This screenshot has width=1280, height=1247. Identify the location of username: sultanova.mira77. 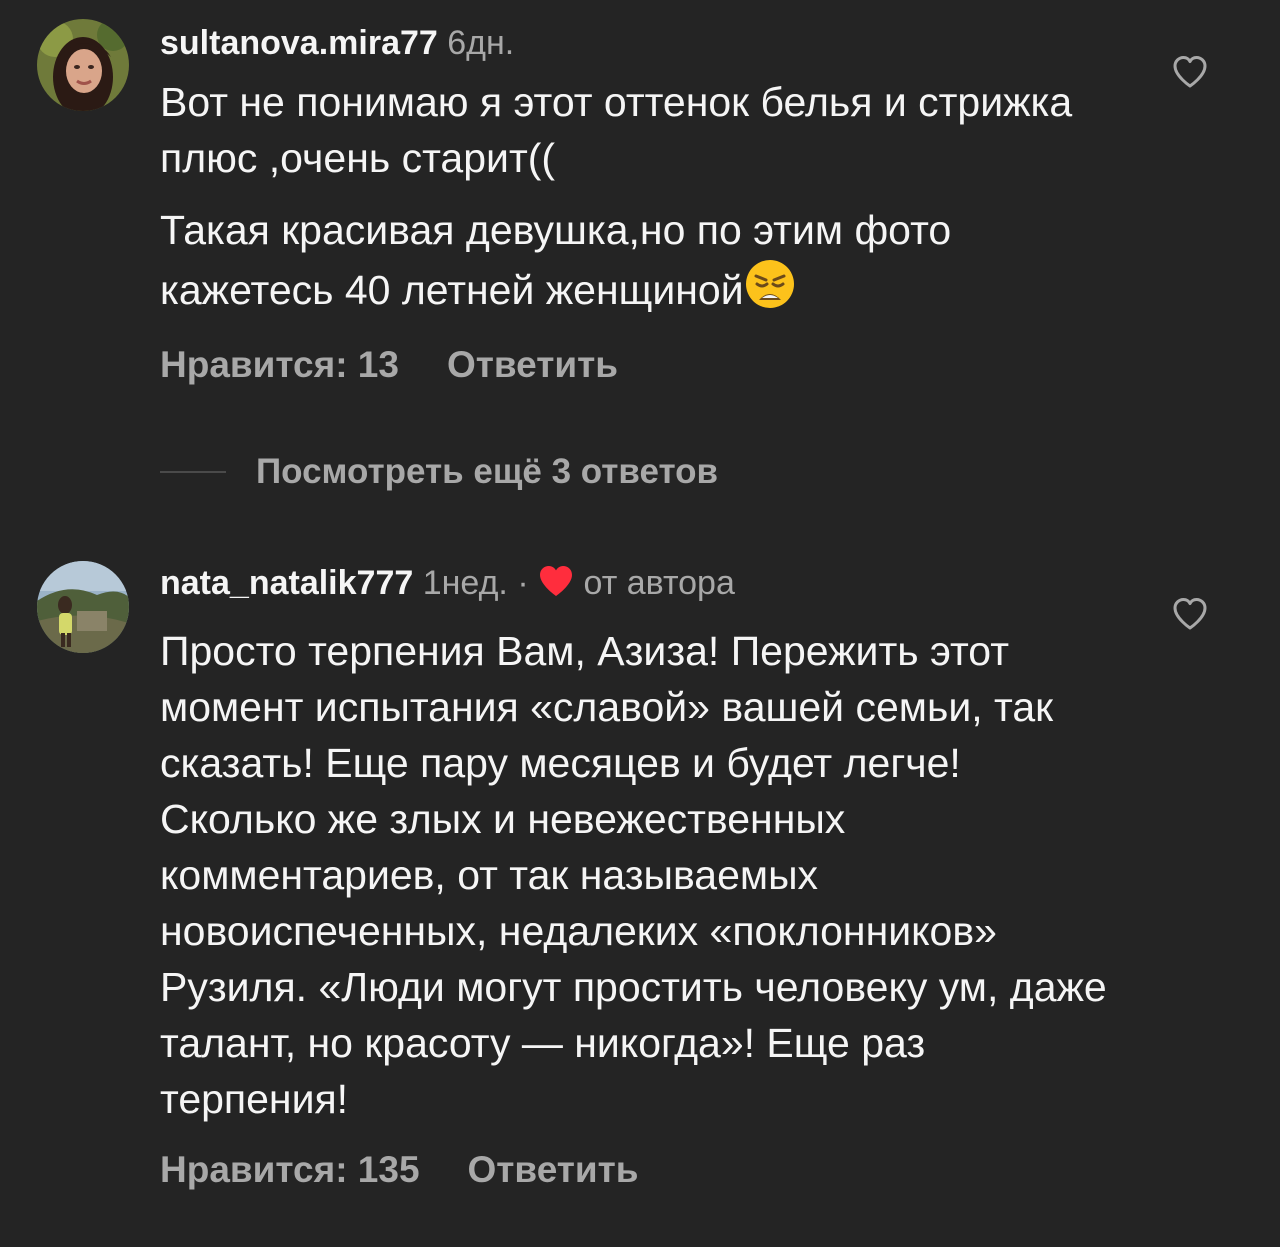
(299, 43).